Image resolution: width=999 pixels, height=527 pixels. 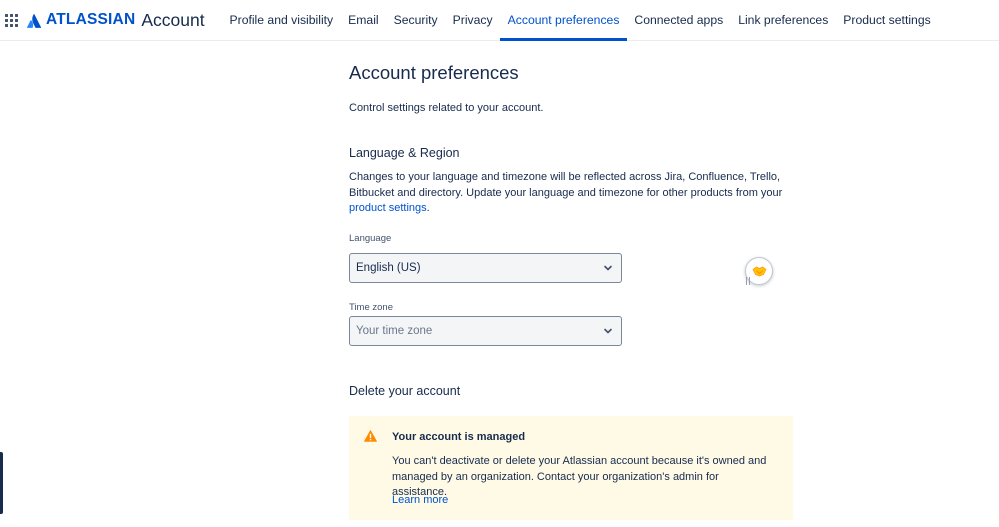 What do you see at coordinates (434, 72) in the screenshot?
I see `page-title: Account preferences` at bounding box center [434, 72].